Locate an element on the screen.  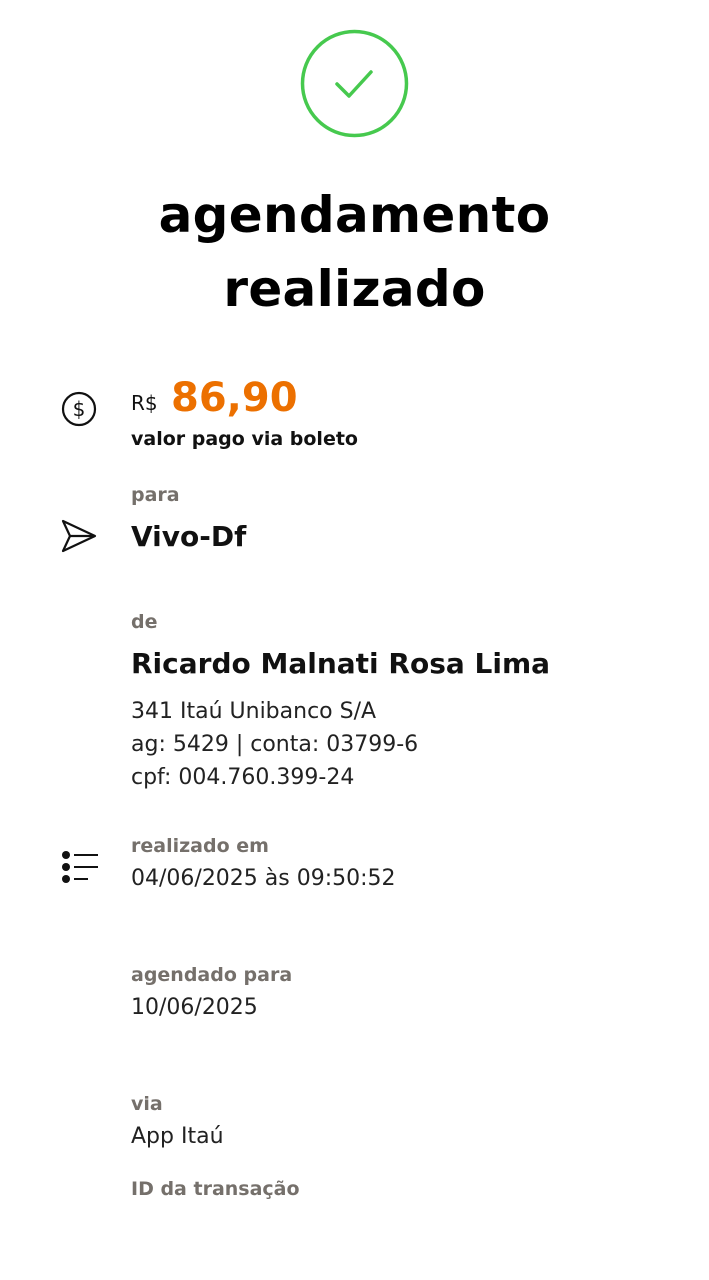
channel-label: via is located at coordinates (147, 1104).